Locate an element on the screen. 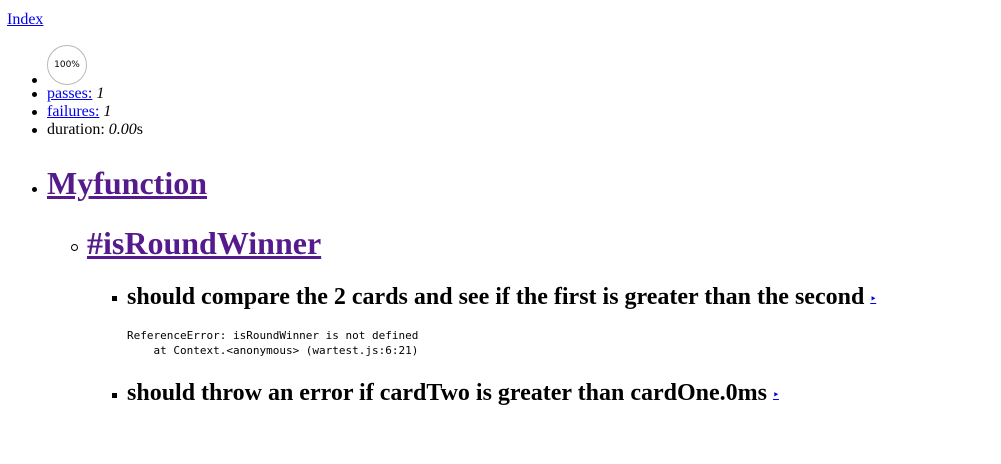 The image size is (1001, 464). passes-value: 1 is located at coordinates (100, 93).